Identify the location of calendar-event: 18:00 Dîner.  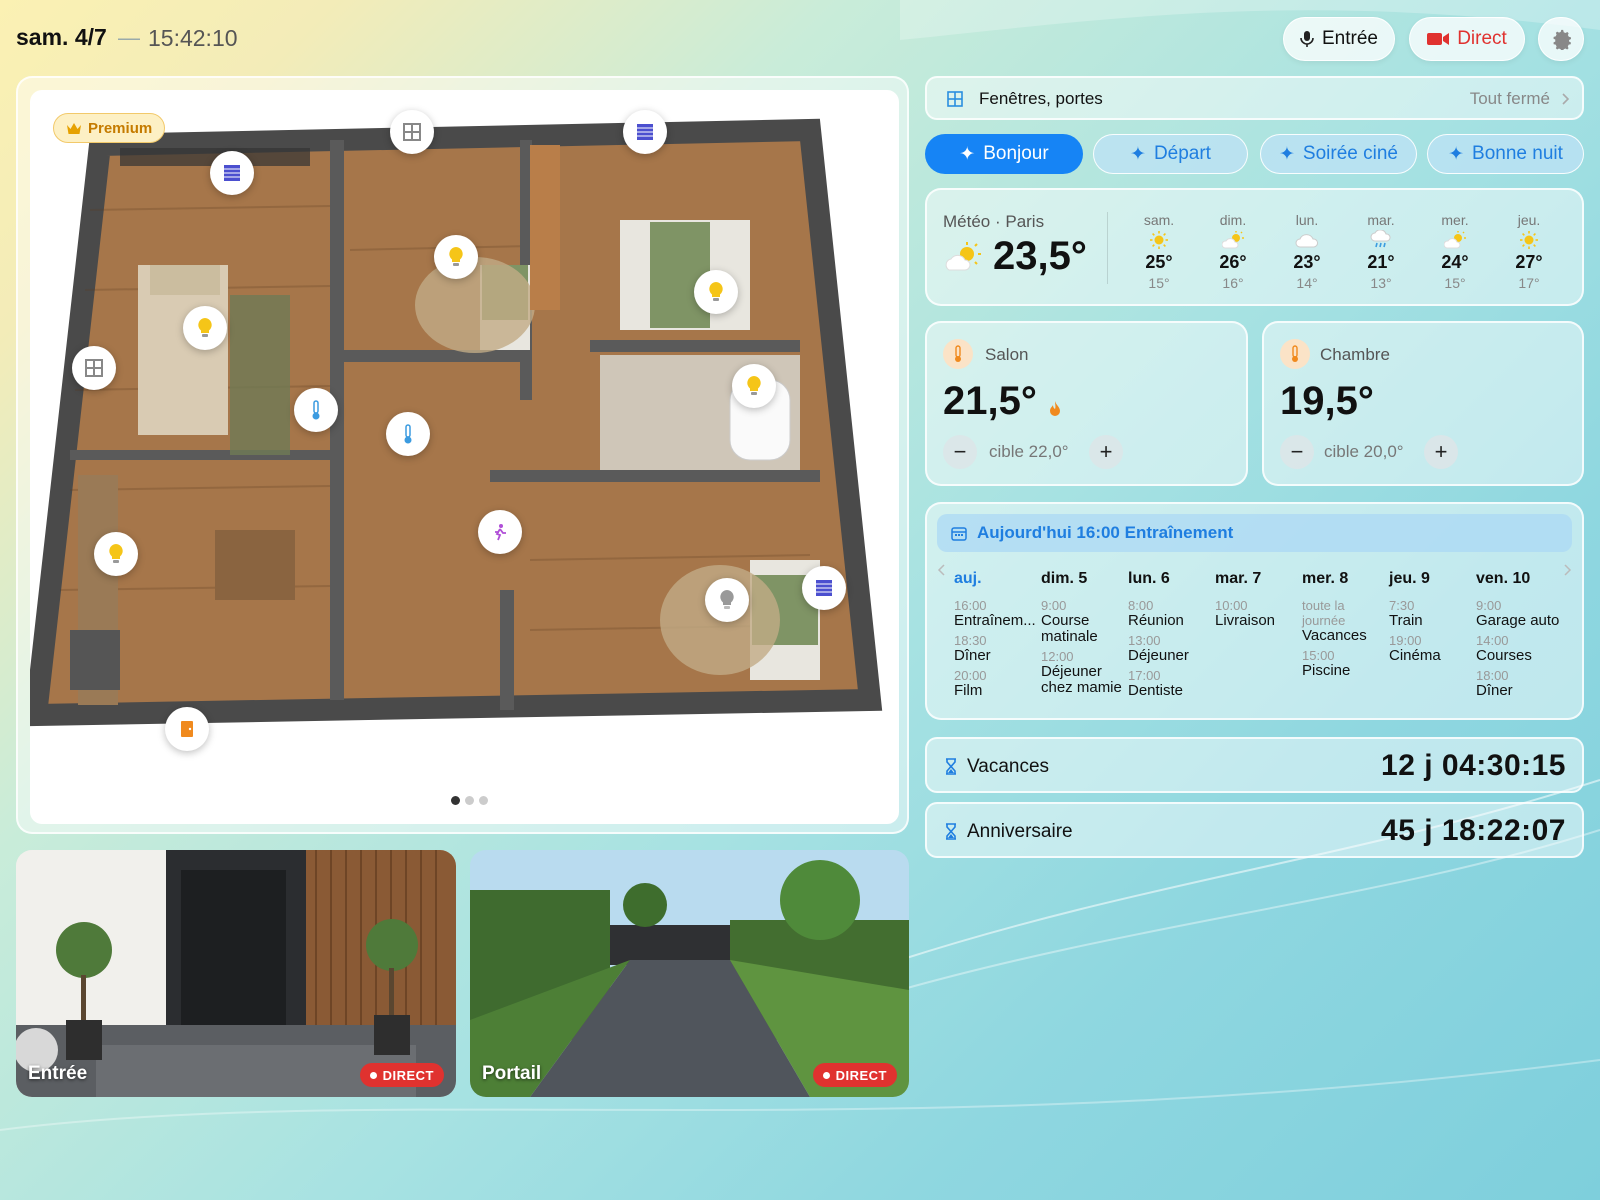
(1518, 683).